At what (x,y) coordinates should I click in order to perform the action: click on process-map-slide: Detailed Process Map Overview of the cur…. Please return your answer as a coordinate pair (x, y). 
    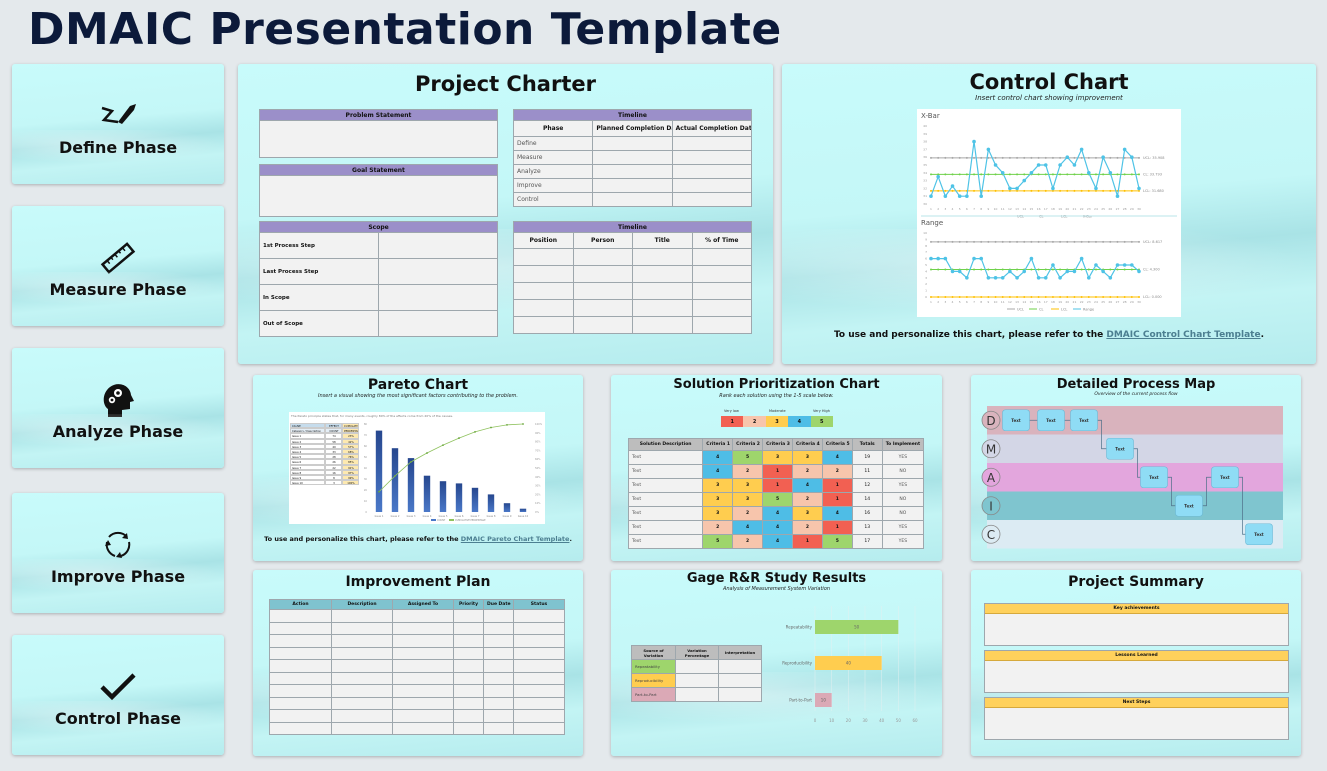
    Looking at the image, I should click on (1136, 468).